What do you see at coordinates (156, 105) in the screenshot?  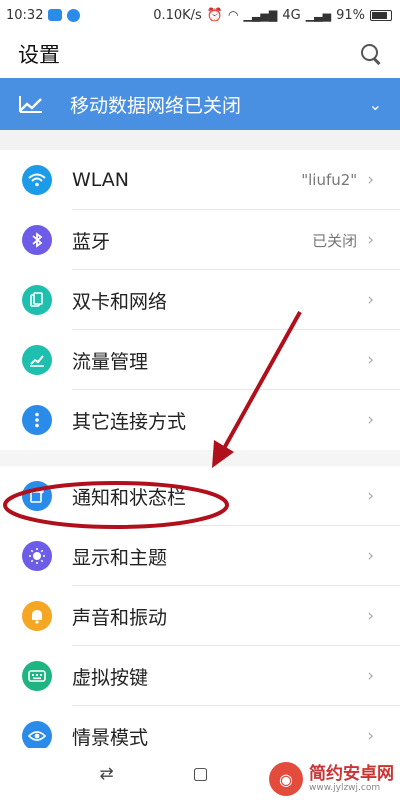 I see `banner-label: 移动数据网络已关闭` at bounding box center [156, 105].